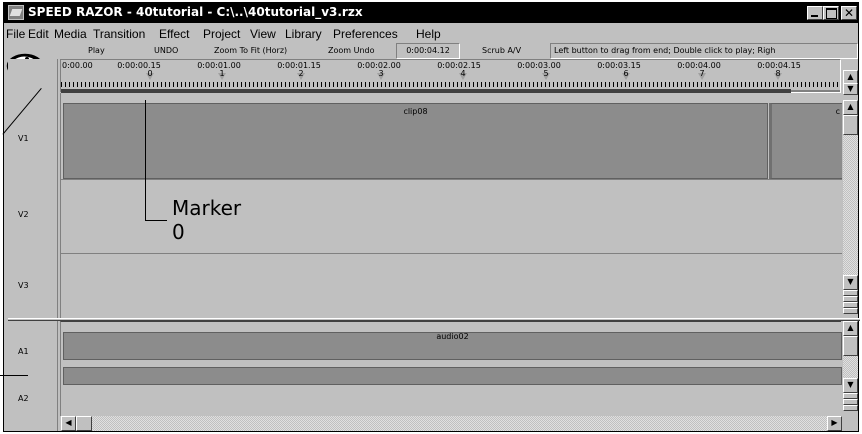 The image size is (862, 434). I want to click on callout-line-marker, so click(145, 160).